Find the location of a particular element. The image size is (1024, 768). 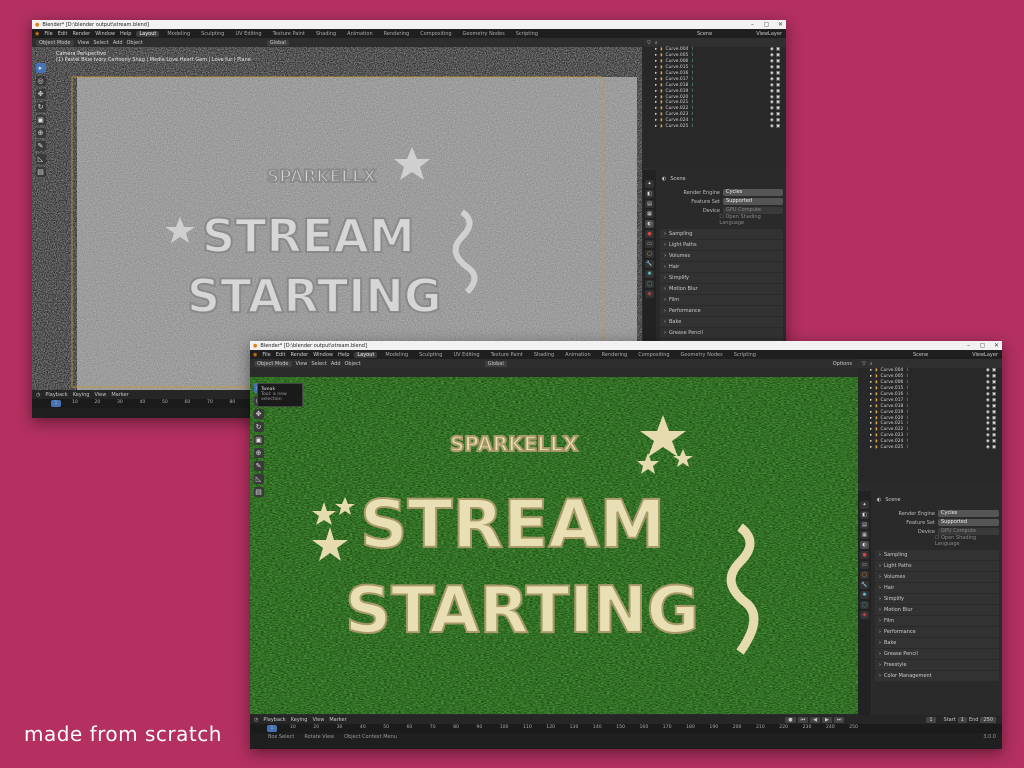

properties-panel: › Color Management is located at coordinates (937, 676).